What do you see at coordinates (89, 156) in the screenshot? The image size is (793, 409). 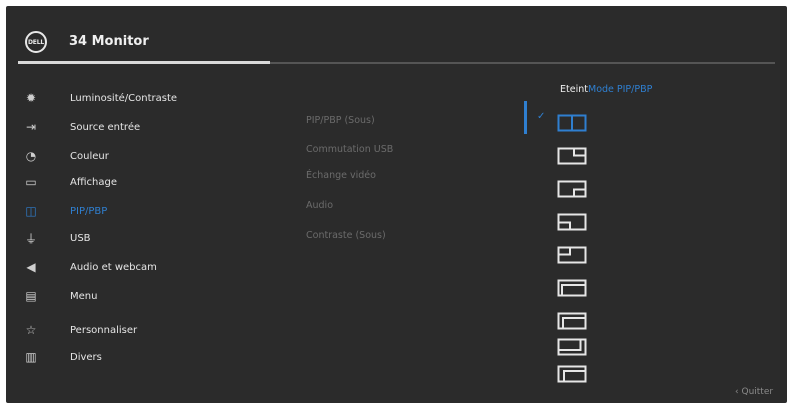 I see `menu-item-label: Couleur` at bounding box center [89, 156].